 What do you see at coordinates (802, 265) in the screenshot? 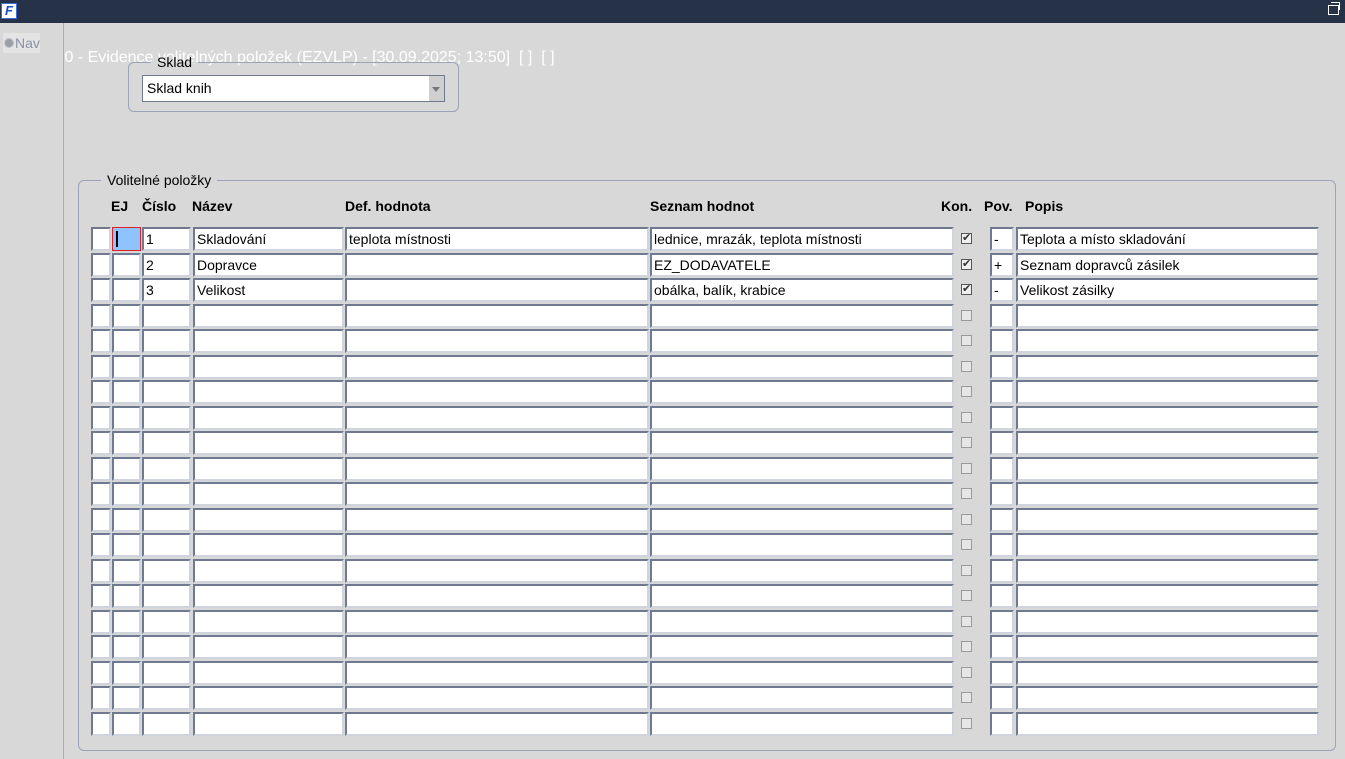
I see `seznam-field: EZ_DODAVATELE` at bounding box center [802, 265].